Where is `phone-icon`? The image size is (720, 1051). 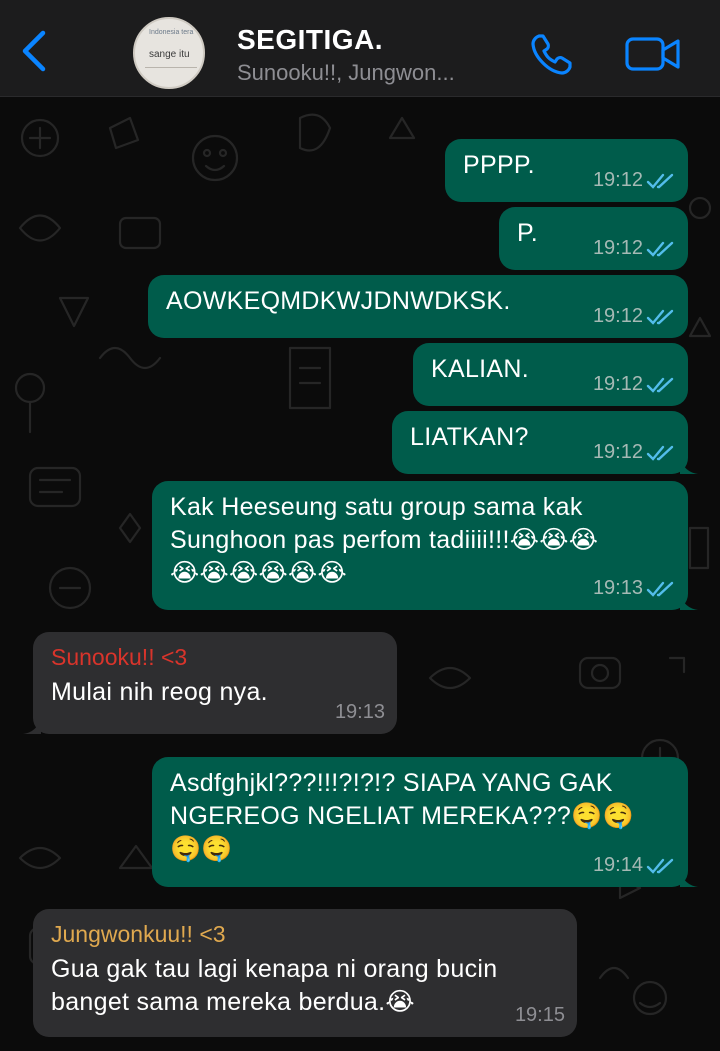 phone-icon is located at coordinates (551, 54).